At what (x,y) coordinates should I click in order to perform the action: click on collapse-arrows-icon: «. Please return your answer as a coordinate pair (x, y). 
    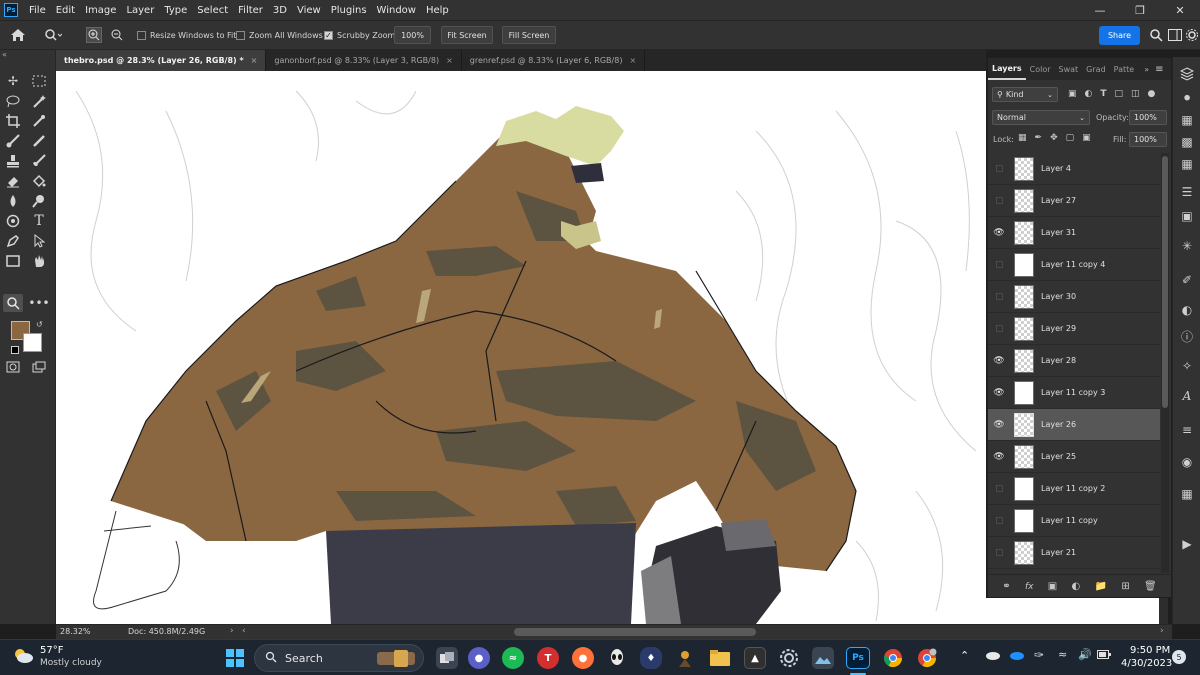
    Looking at the image, I should click on (4, 54).